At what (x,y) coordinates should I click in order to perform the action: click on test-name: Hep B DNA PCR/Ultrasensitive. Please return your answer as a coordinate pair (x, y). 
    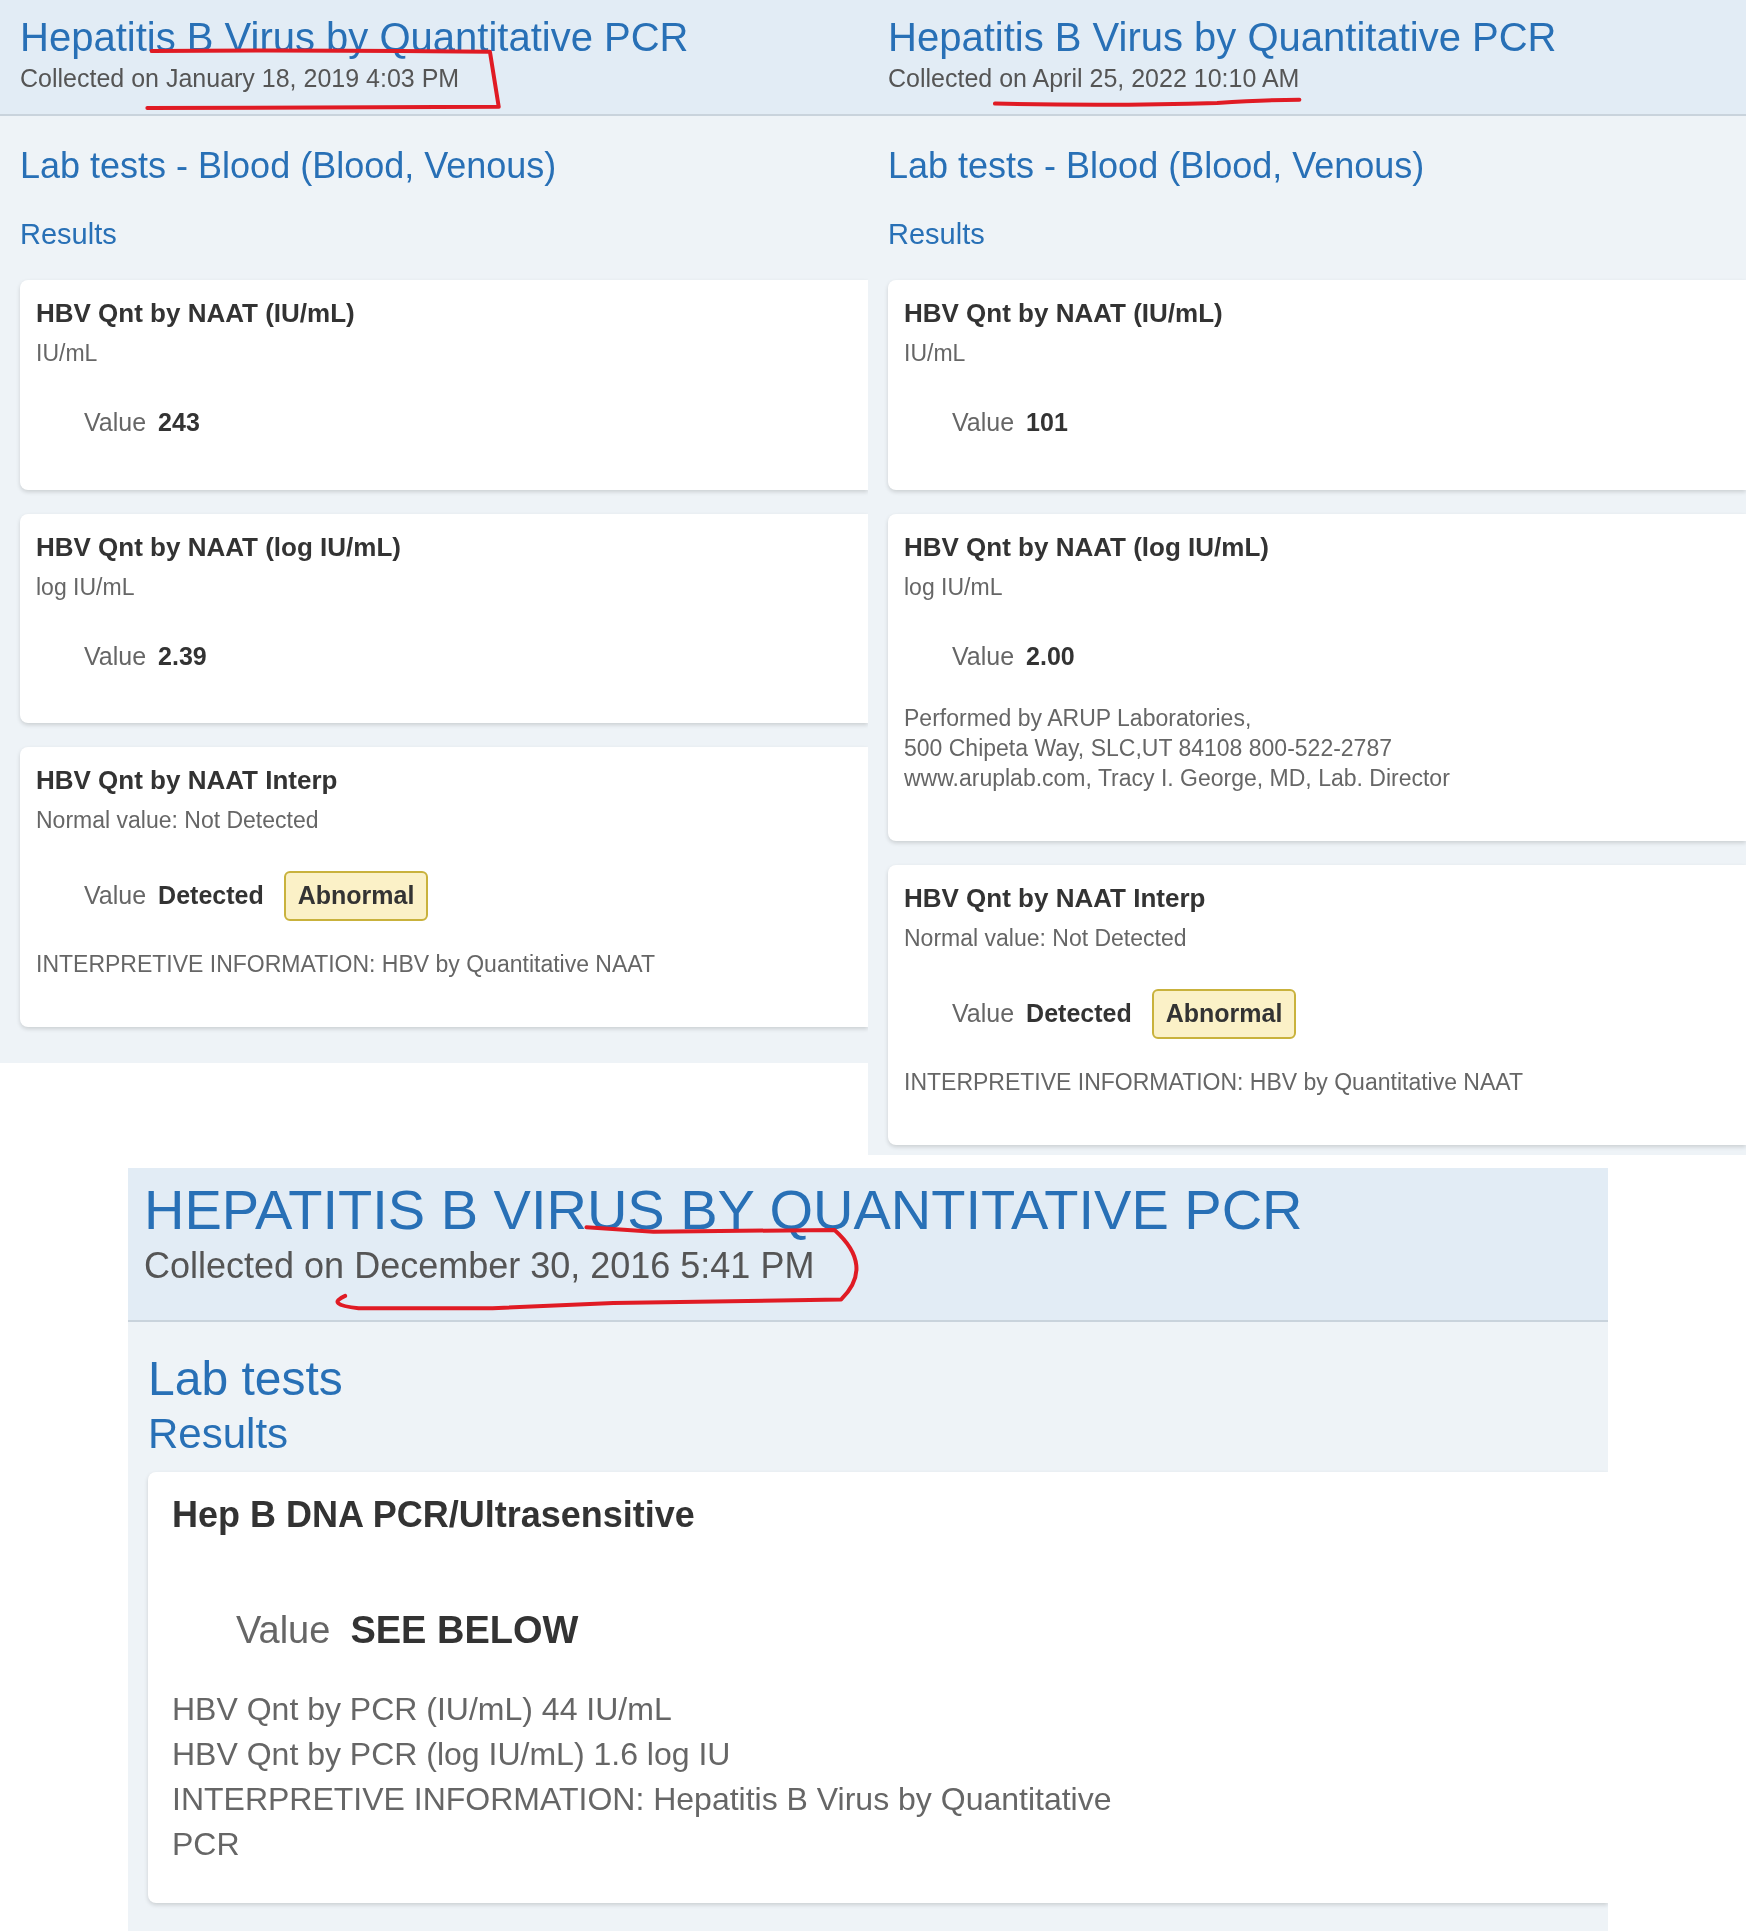
    Looking at the image, I should click on (434, 1515).